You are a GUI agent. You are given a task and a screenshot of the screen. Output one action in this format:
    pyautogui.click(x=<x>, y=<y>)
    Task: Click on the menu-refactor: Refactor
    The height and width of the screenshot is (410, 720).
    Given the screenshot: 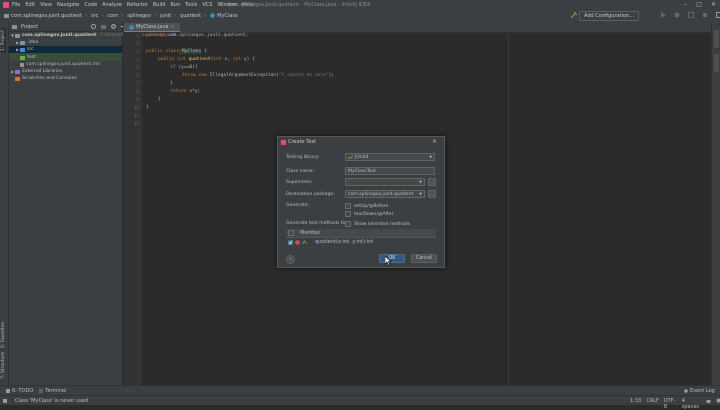 What is the action you would take?
    pyautogui.click(x=137, y=5)
    